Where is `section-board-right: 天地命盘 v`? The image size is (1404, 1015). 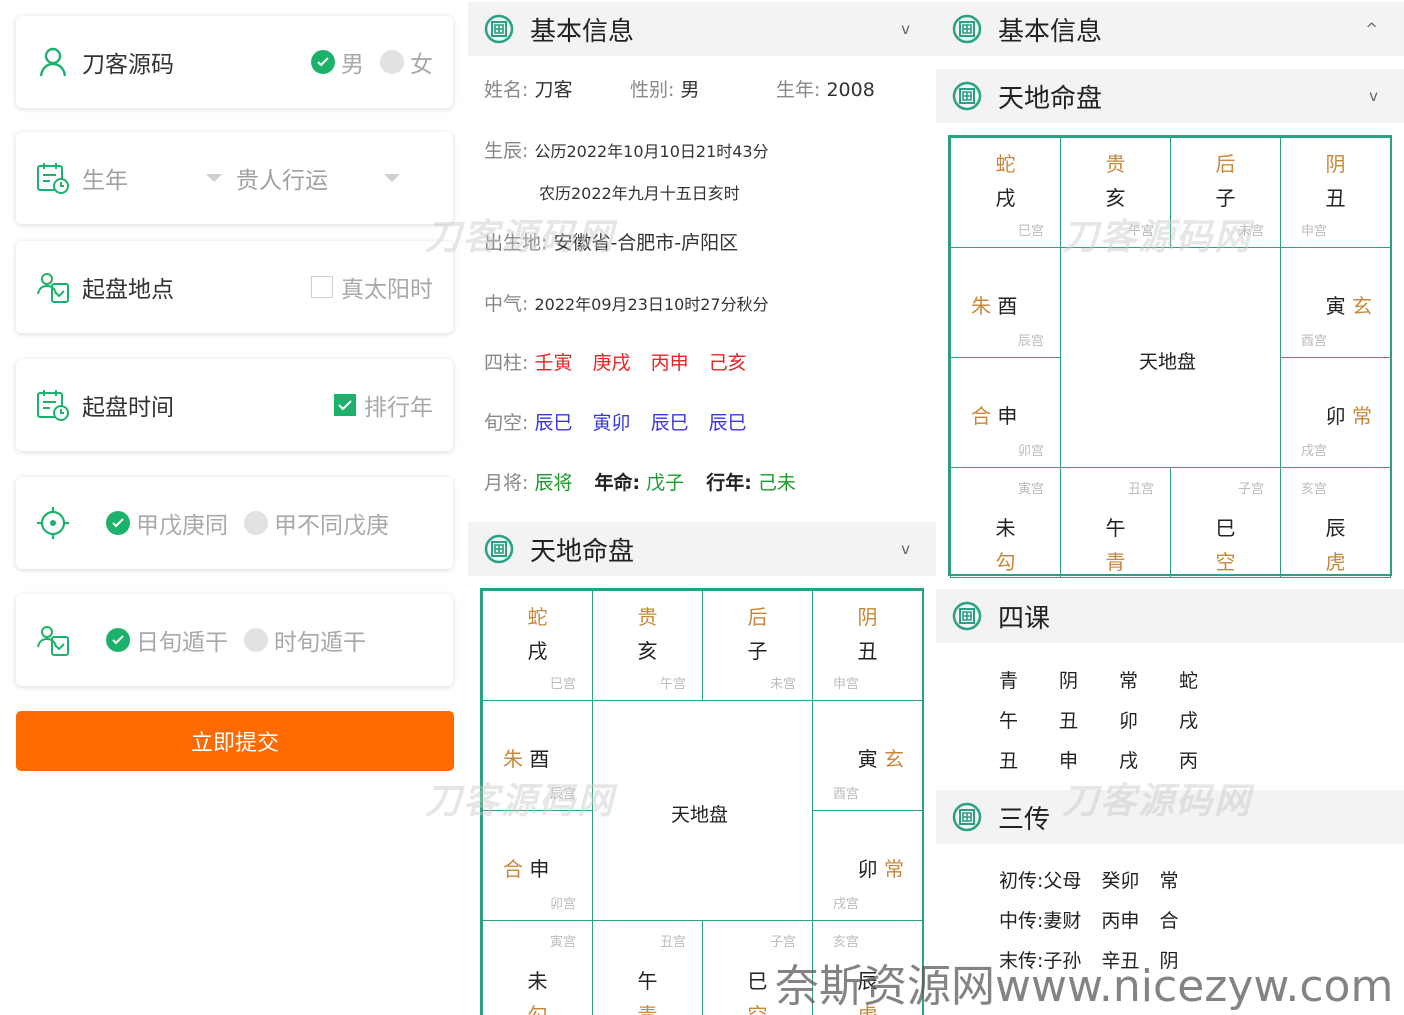 section-board-right: 天地命盘 v is located at coordinates (1170, 96).